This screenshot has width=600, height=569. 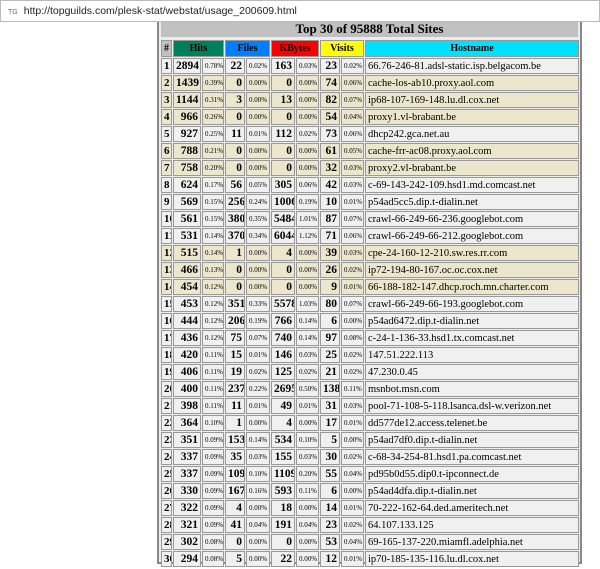 What do you see at coordinates (283, 474) in the screenshot?
I see `kbytes-count: 1109` at bounding box center [283, 474].